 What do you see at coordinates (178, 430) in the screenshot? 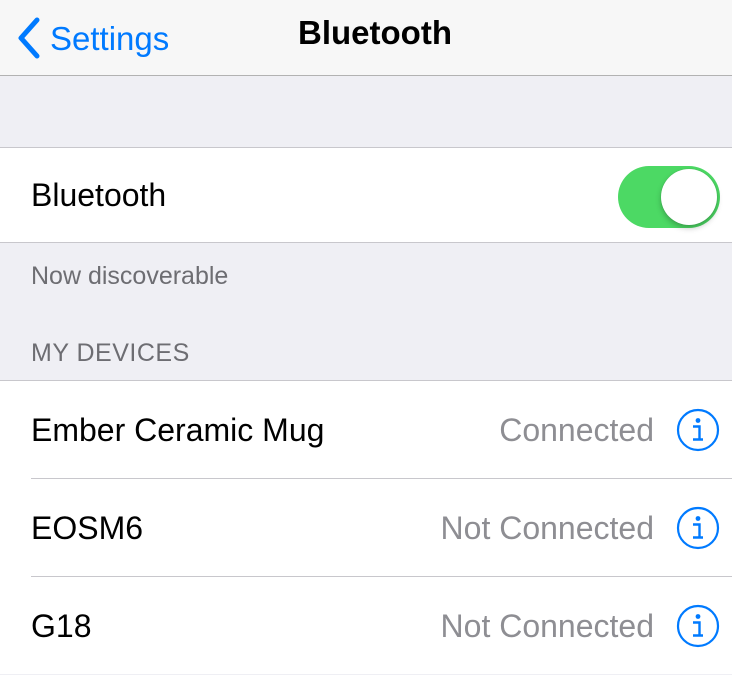
I see `device-name: Ember Ceramic Mug` at bounding box center [178, 430].